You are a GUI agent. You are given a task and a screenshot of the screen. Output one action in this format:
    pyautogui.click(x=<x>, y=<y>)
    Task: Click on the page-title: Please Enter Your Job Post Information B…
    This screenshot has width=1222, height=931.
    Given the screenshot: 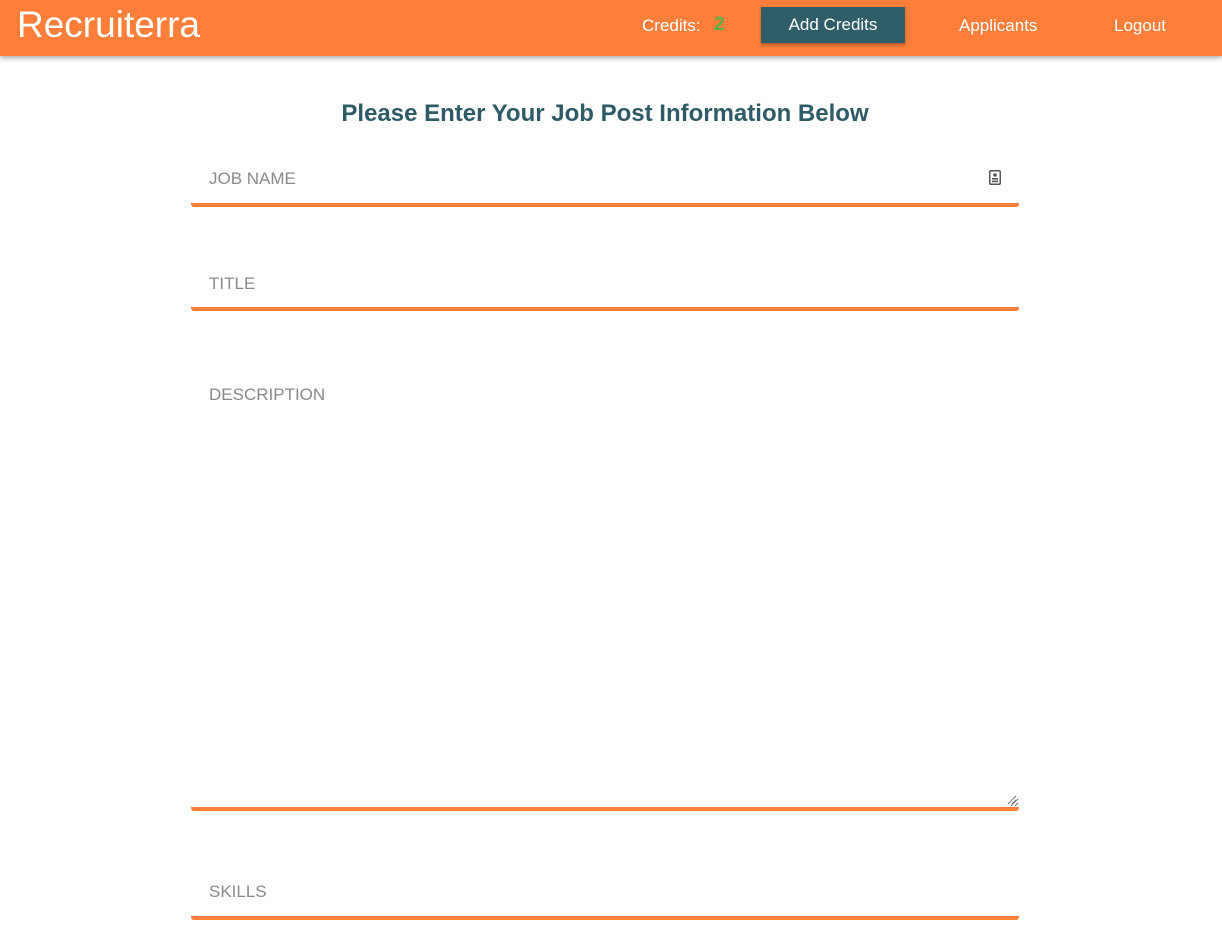 What is the action you would take?
    pyautogui.click(x=605, y=113)
    